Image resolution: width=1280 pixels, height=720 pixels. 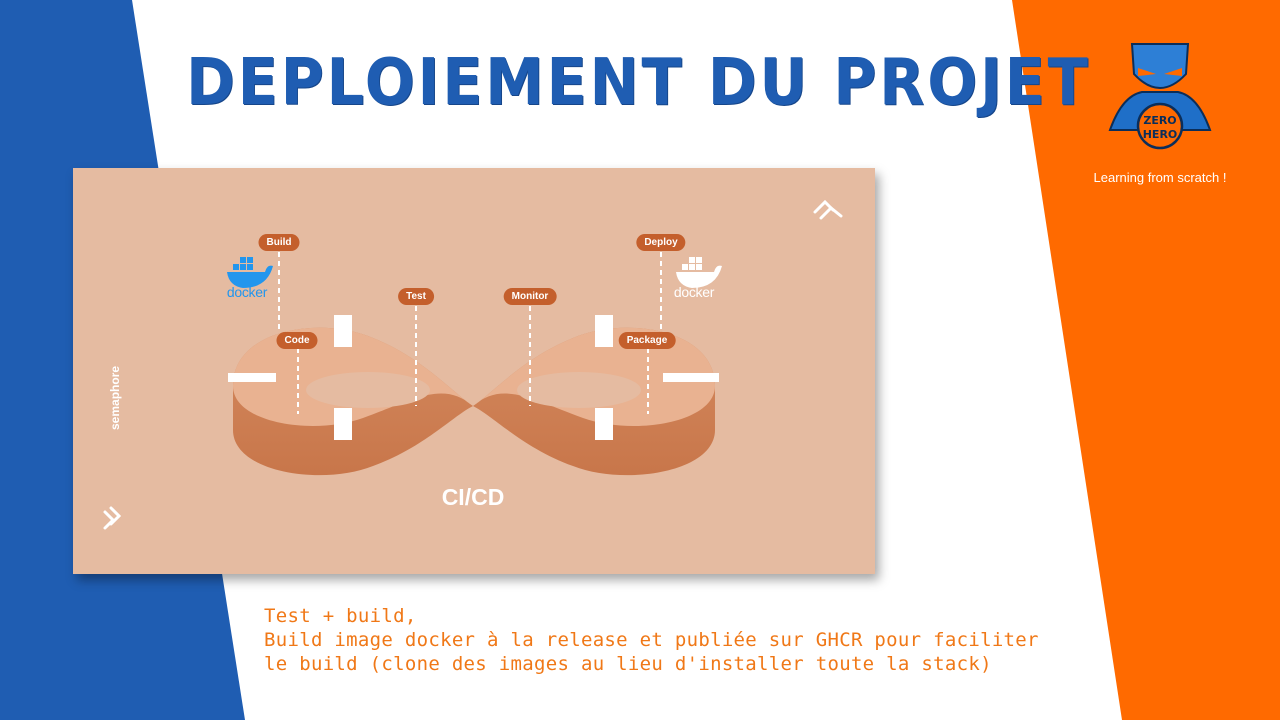 I want to click on zero-hero-logo: ZERO HERO, so click(x=1160, y=96).